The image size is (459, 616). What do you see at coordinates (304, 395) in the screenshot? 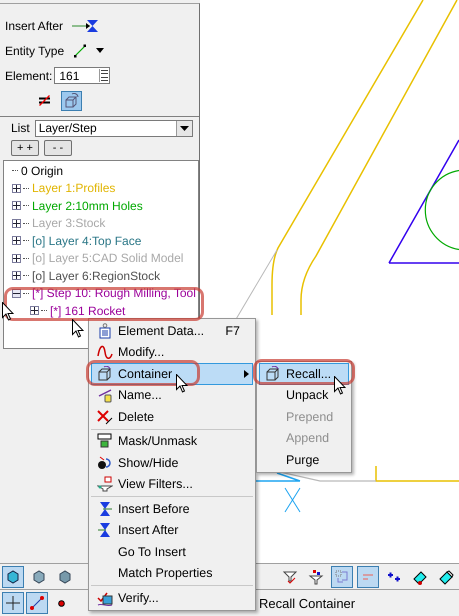
I see `menu-item: Unpack` at bounding box center [304, 395].